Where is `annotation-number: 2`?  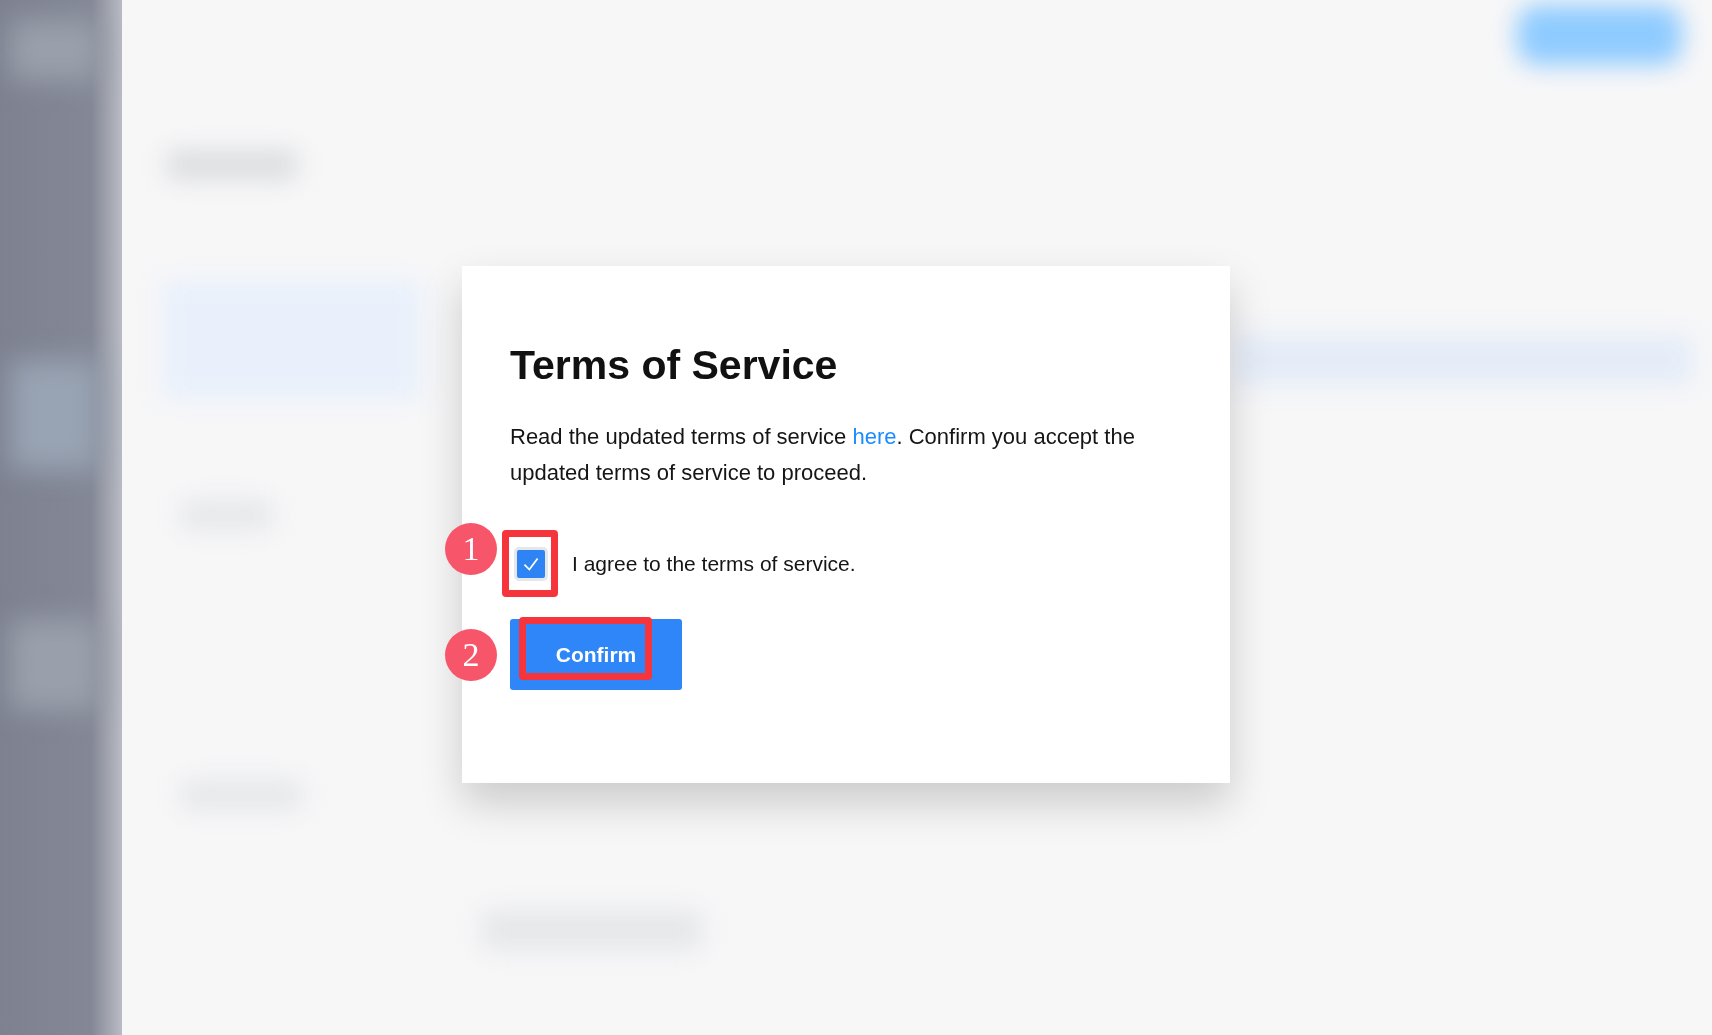
annotation-number: 2 is located at coordinates (471, 655).